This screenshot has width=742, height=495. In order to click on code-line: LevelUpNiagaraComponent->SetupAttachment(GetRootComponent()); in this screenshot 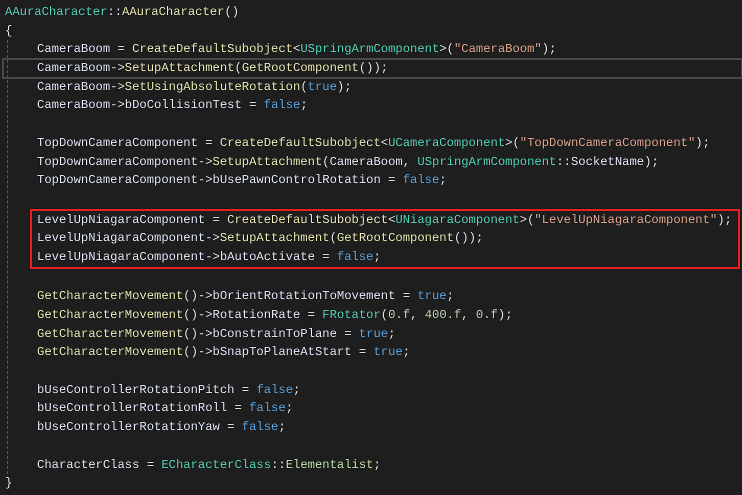, I will do `click(260, 239)`.